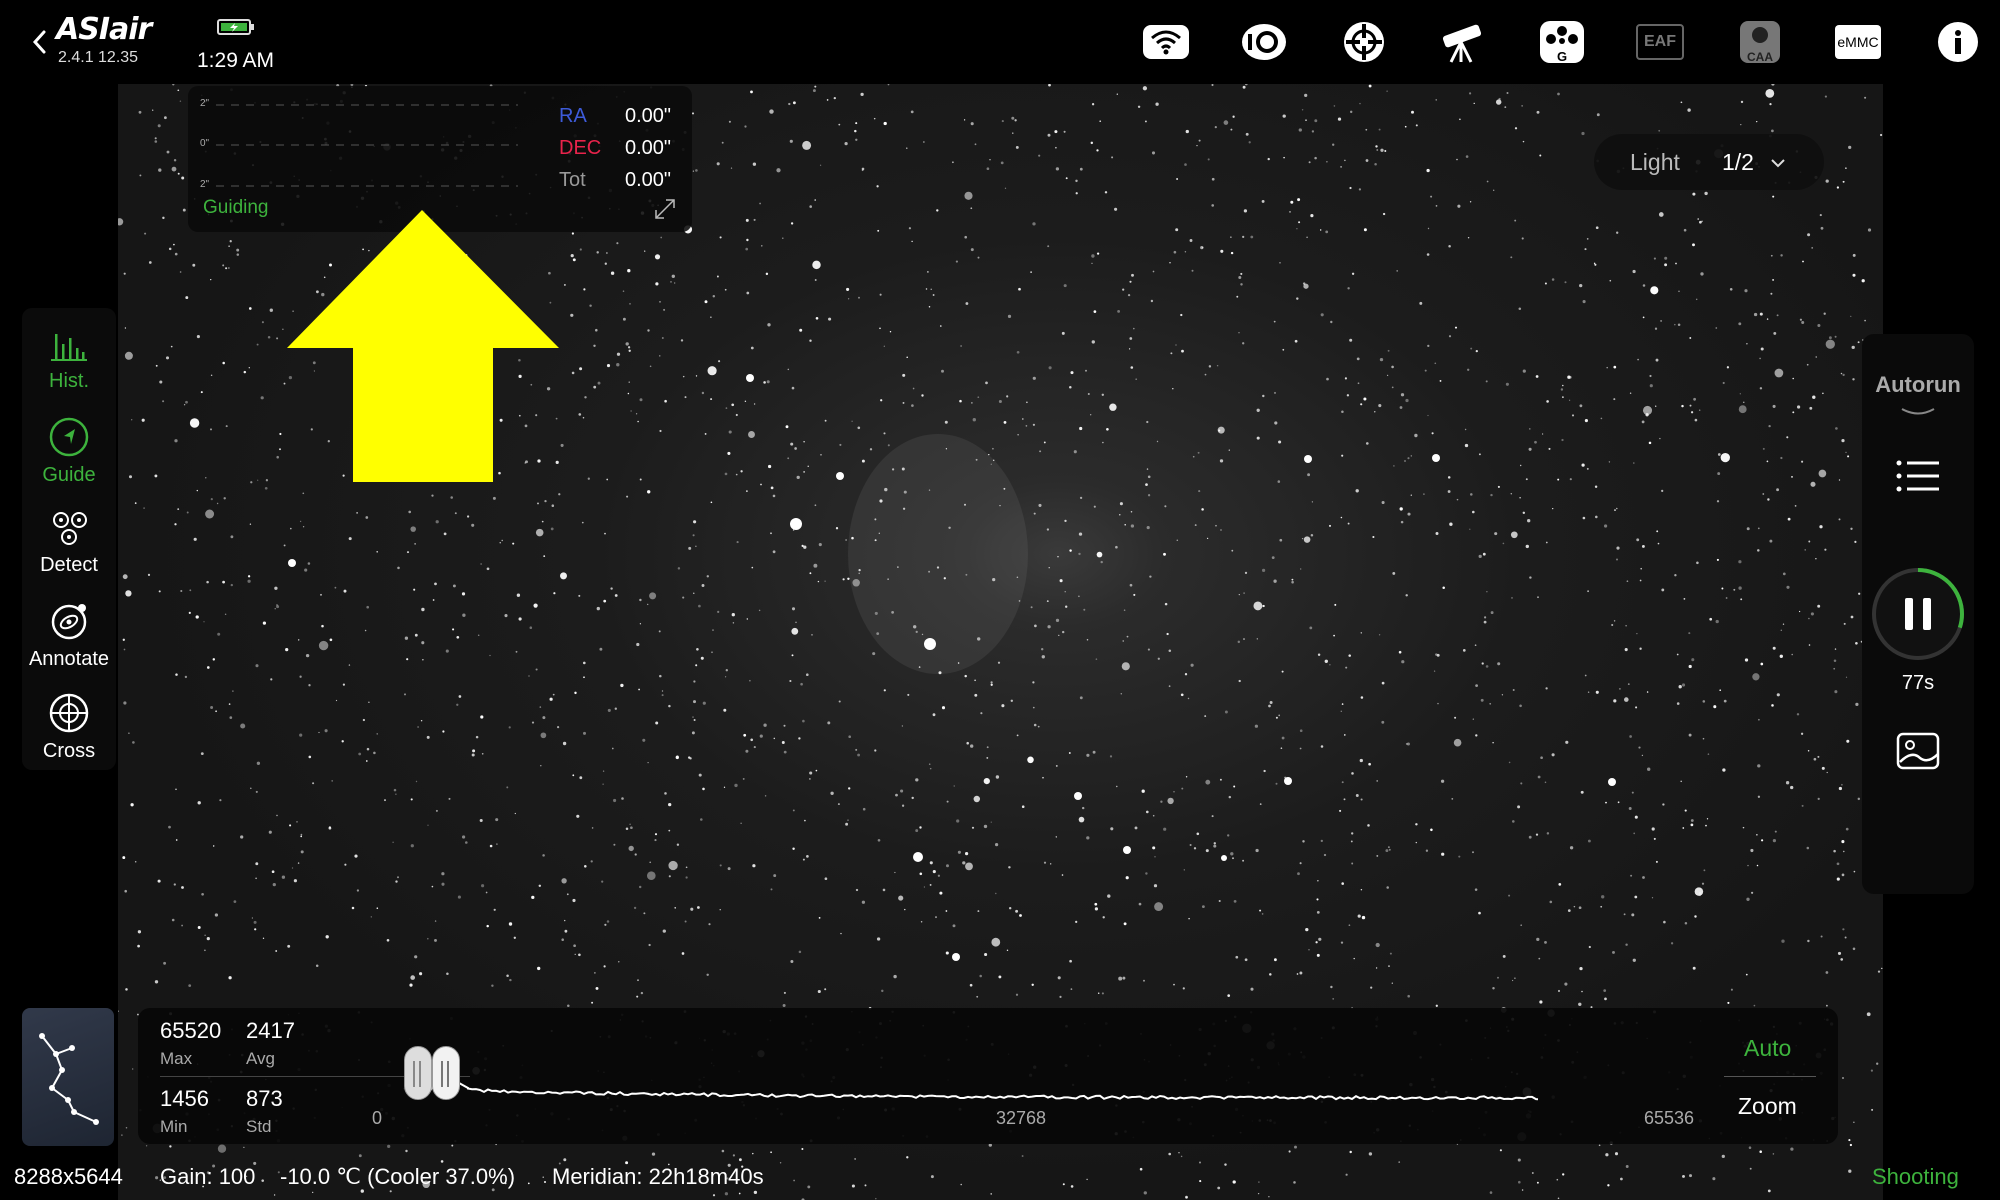 This screenshot has width=2000, height=1200. Describe the element at coordinates (1655, 161) in the screenshot. I see `frame-type-label: Light` at that location.